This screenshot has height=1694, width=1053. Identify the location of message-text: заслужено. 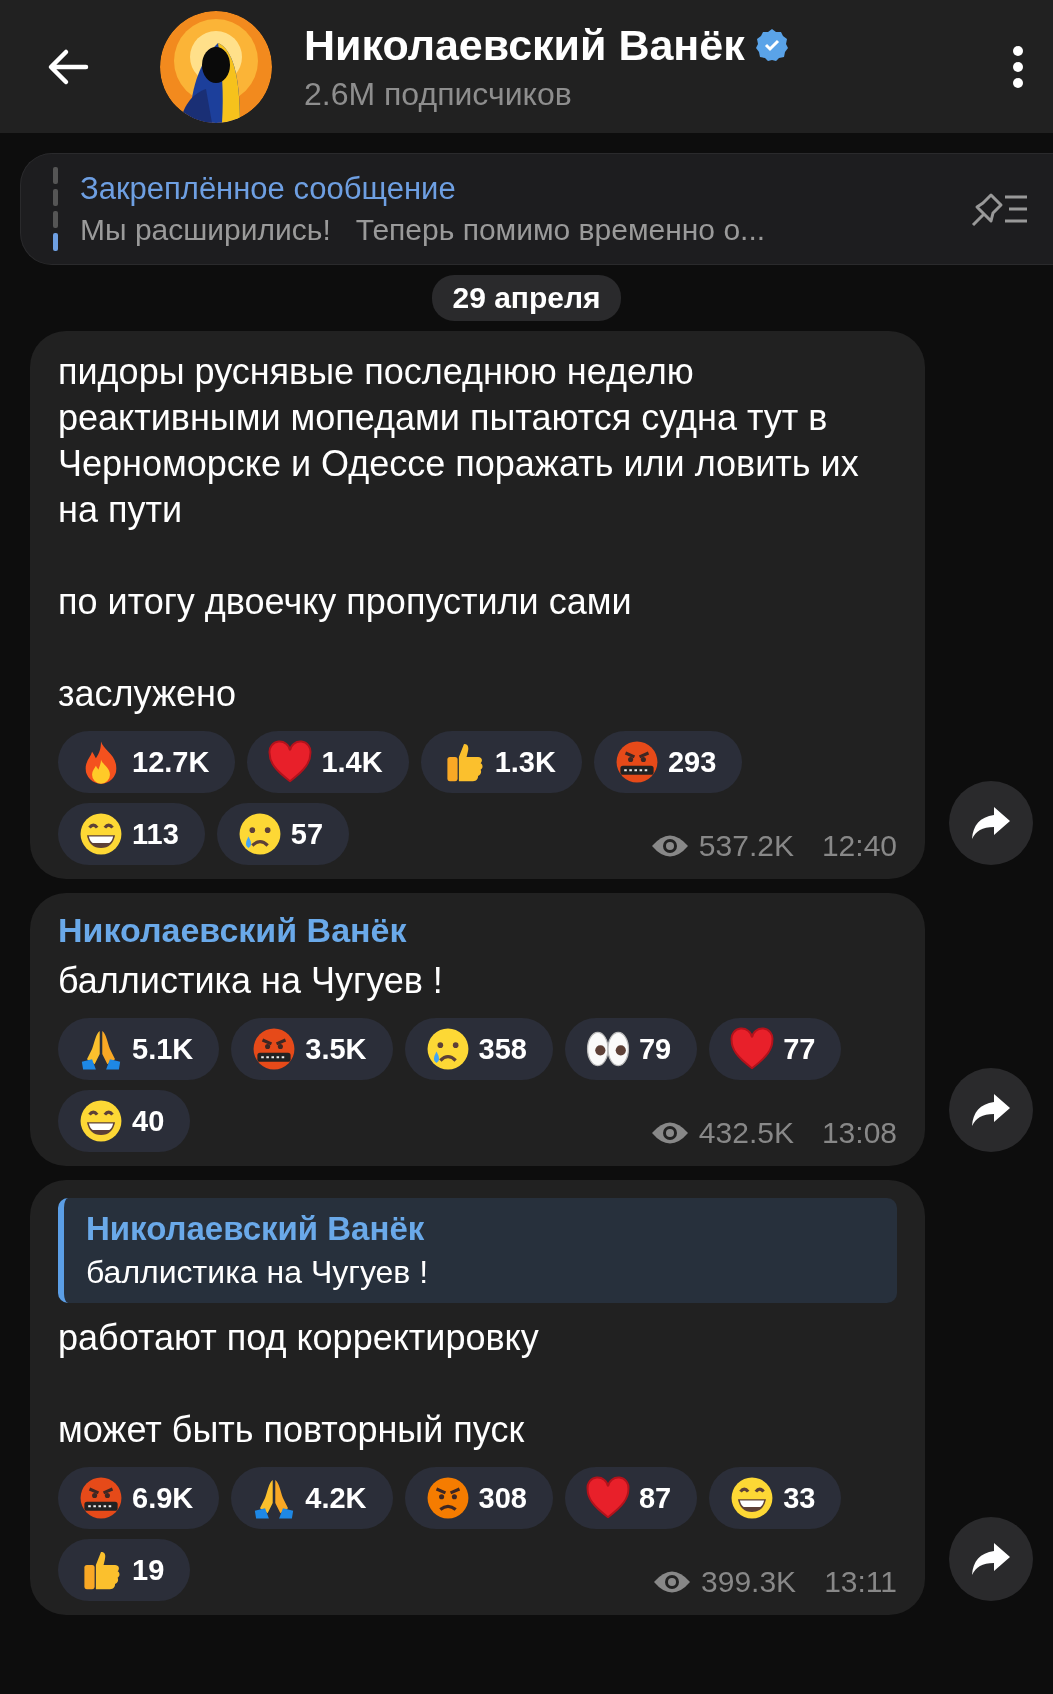
(147, 694).